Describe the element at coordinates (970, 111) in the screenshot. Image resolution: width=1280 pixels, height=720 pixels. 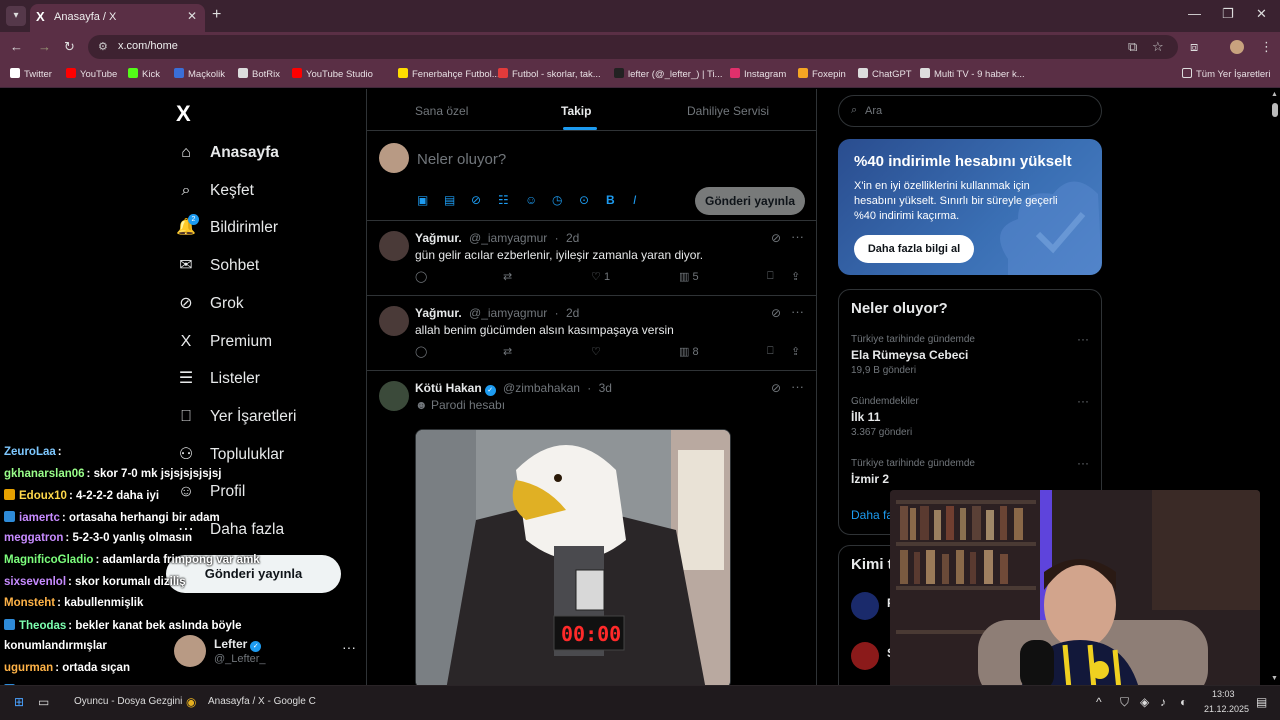
I see `search-input: ⌕ Ara` at that location.